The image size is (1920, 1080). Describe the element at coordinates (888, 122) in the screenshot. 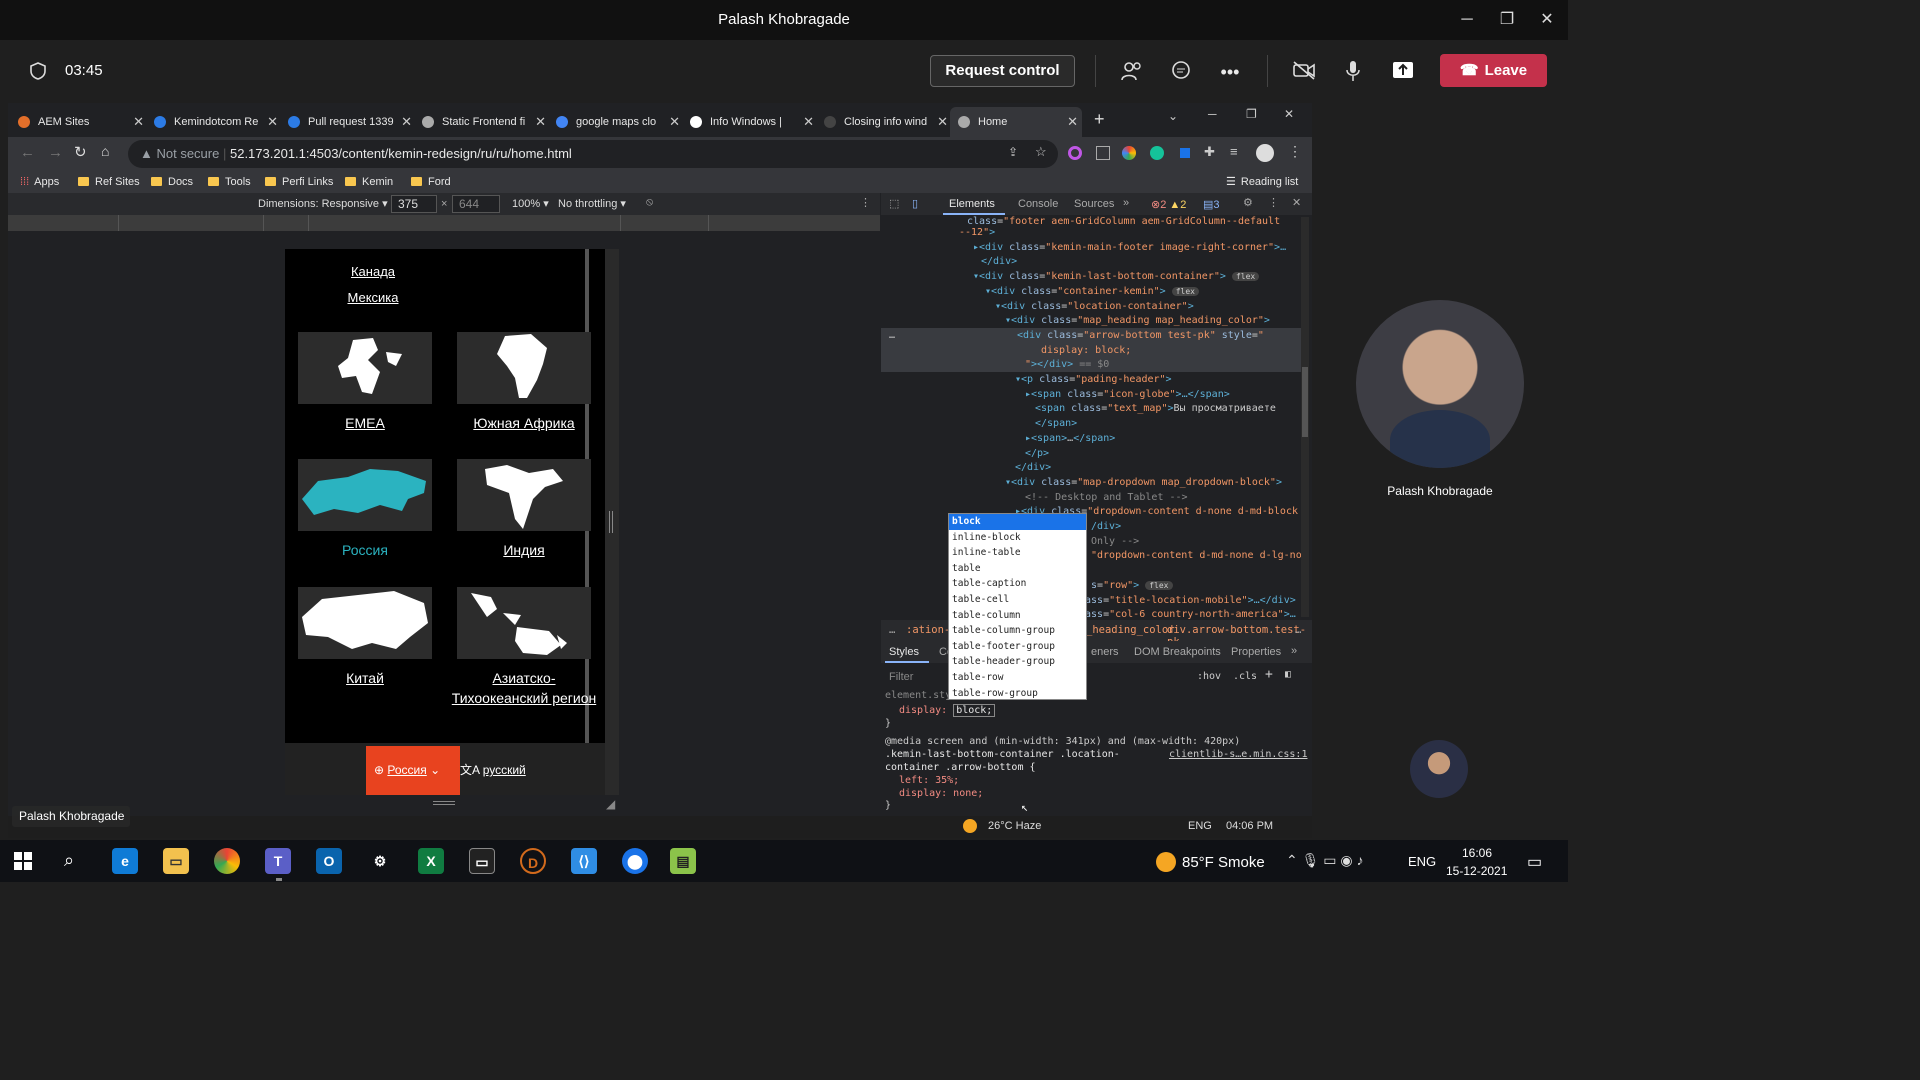

I see `tab-closing-info: Closing info wind ✕` at that location.